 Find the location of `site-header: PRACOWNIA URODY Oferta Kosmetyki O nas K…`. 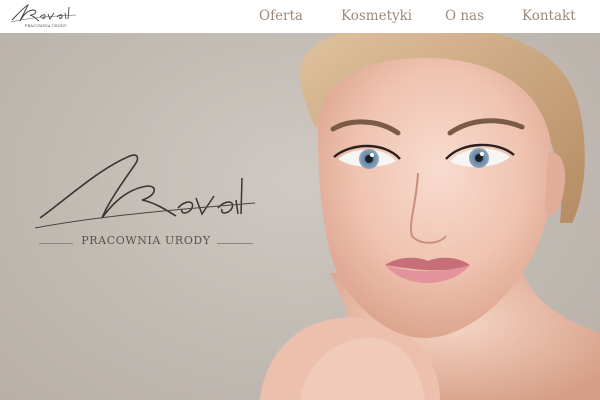

site-header: PRACOWNIA URODY Oferta Kosmetyki O nas K… is located at coordinates (300, 16).